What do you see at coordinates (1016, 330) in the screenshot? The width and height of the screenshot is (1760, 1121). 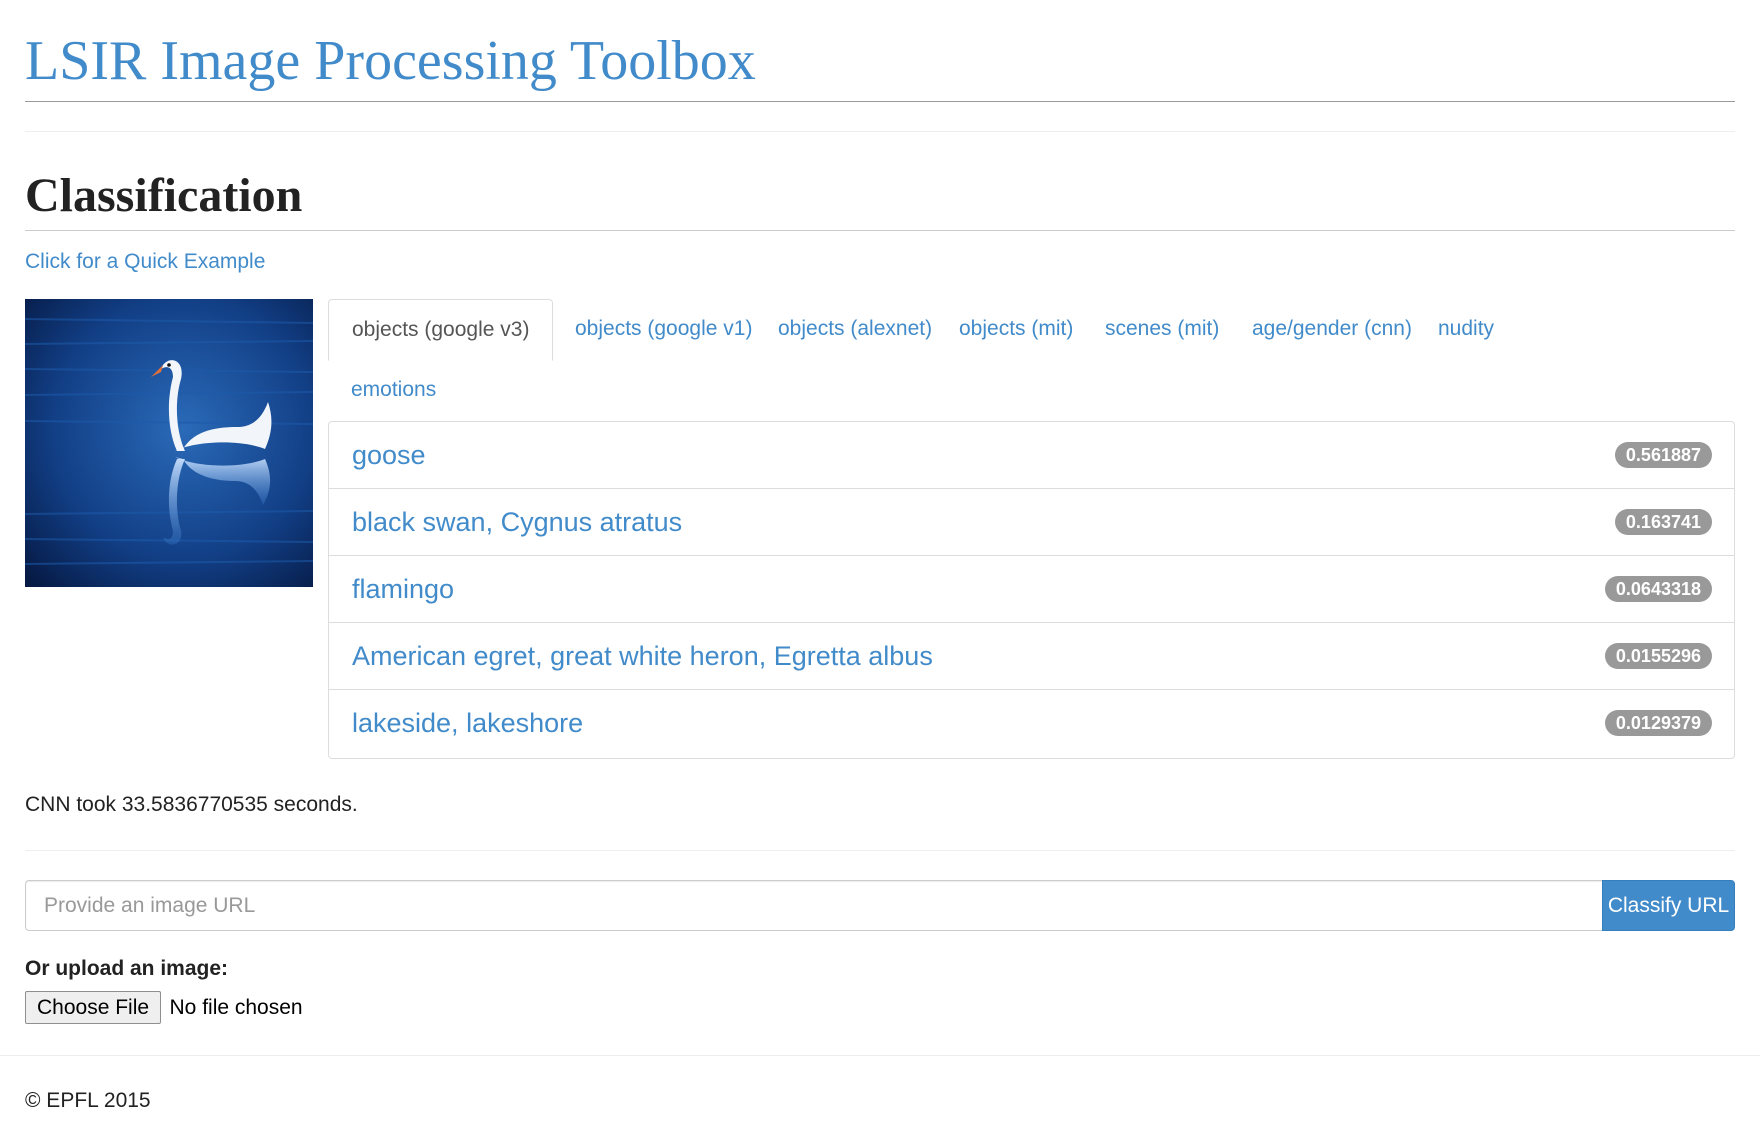 I see `tab-objects-mit: objects (mit)` at bounding box center [1016, 330].